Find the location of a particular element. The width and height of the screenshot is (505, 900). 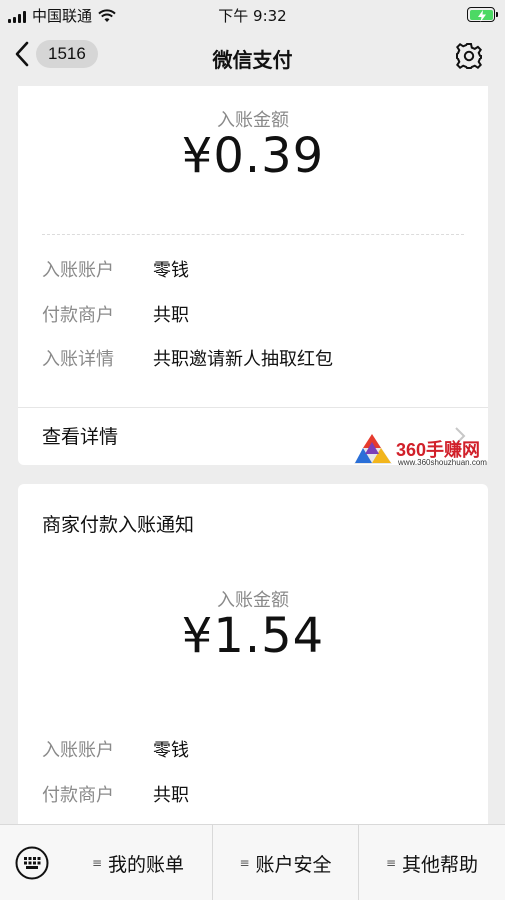

bottom-menu-bar: ≡ 我的账单 ≡ 账户安全 ≡ 其他帮助 is located at coordinates (252, 862).